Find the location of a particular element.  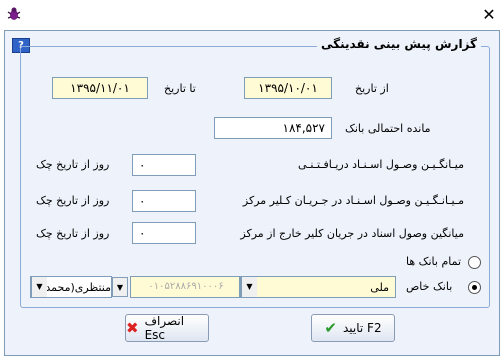

cancel-button-label: انصراف Esc is located at coordinates (164, 328).